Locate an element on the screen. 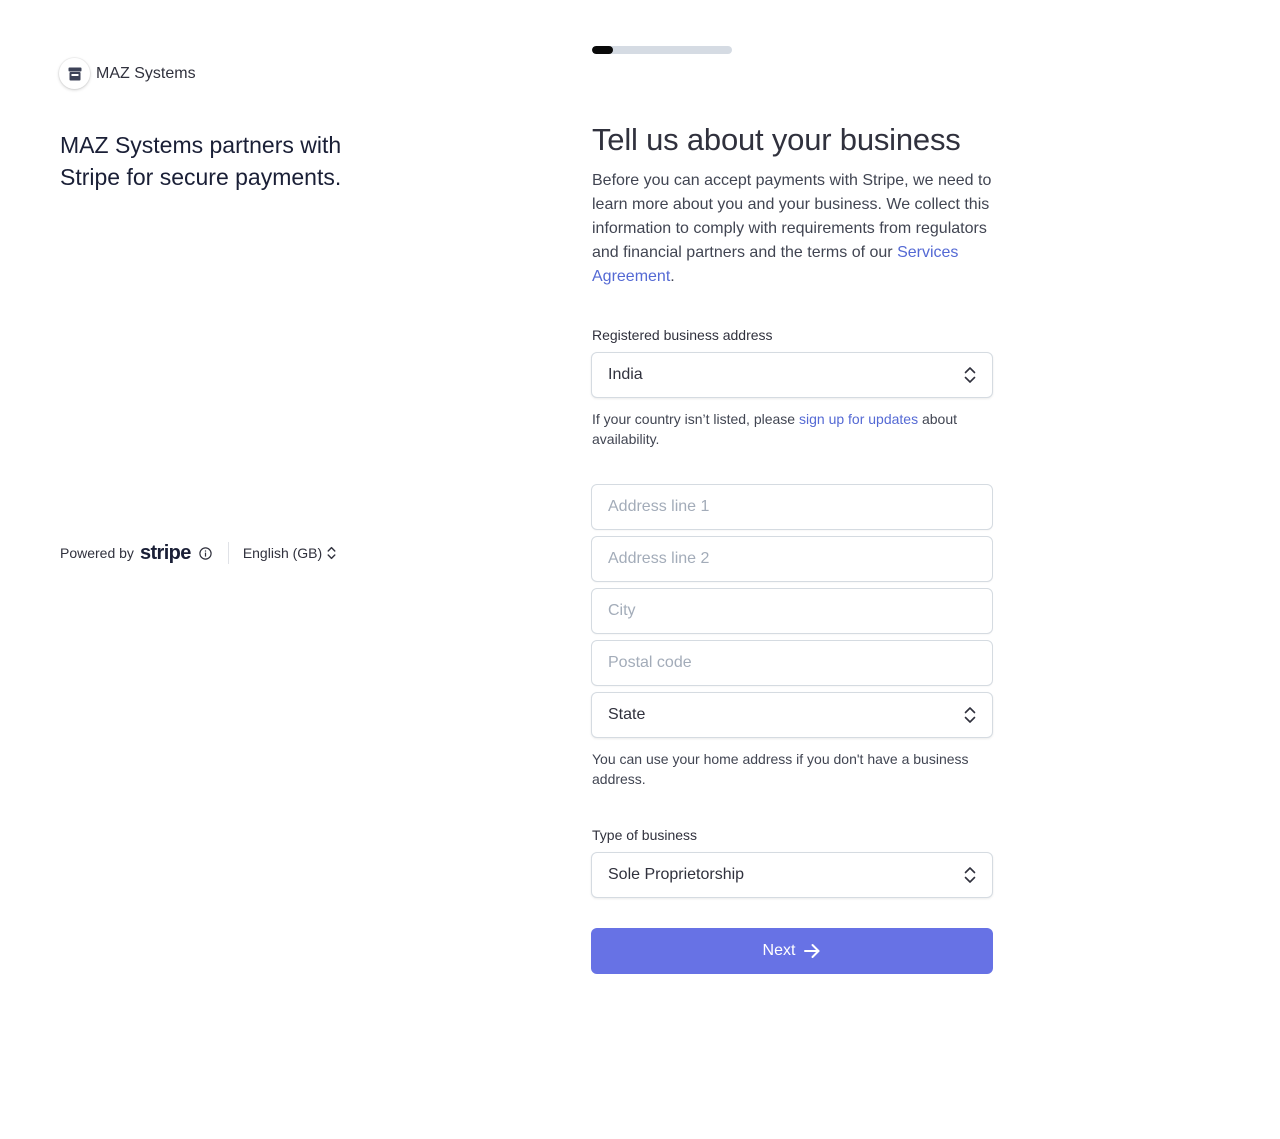 This screenshot has width=1280, height=1139. next-button: Next is located at coordinates (792, 951).